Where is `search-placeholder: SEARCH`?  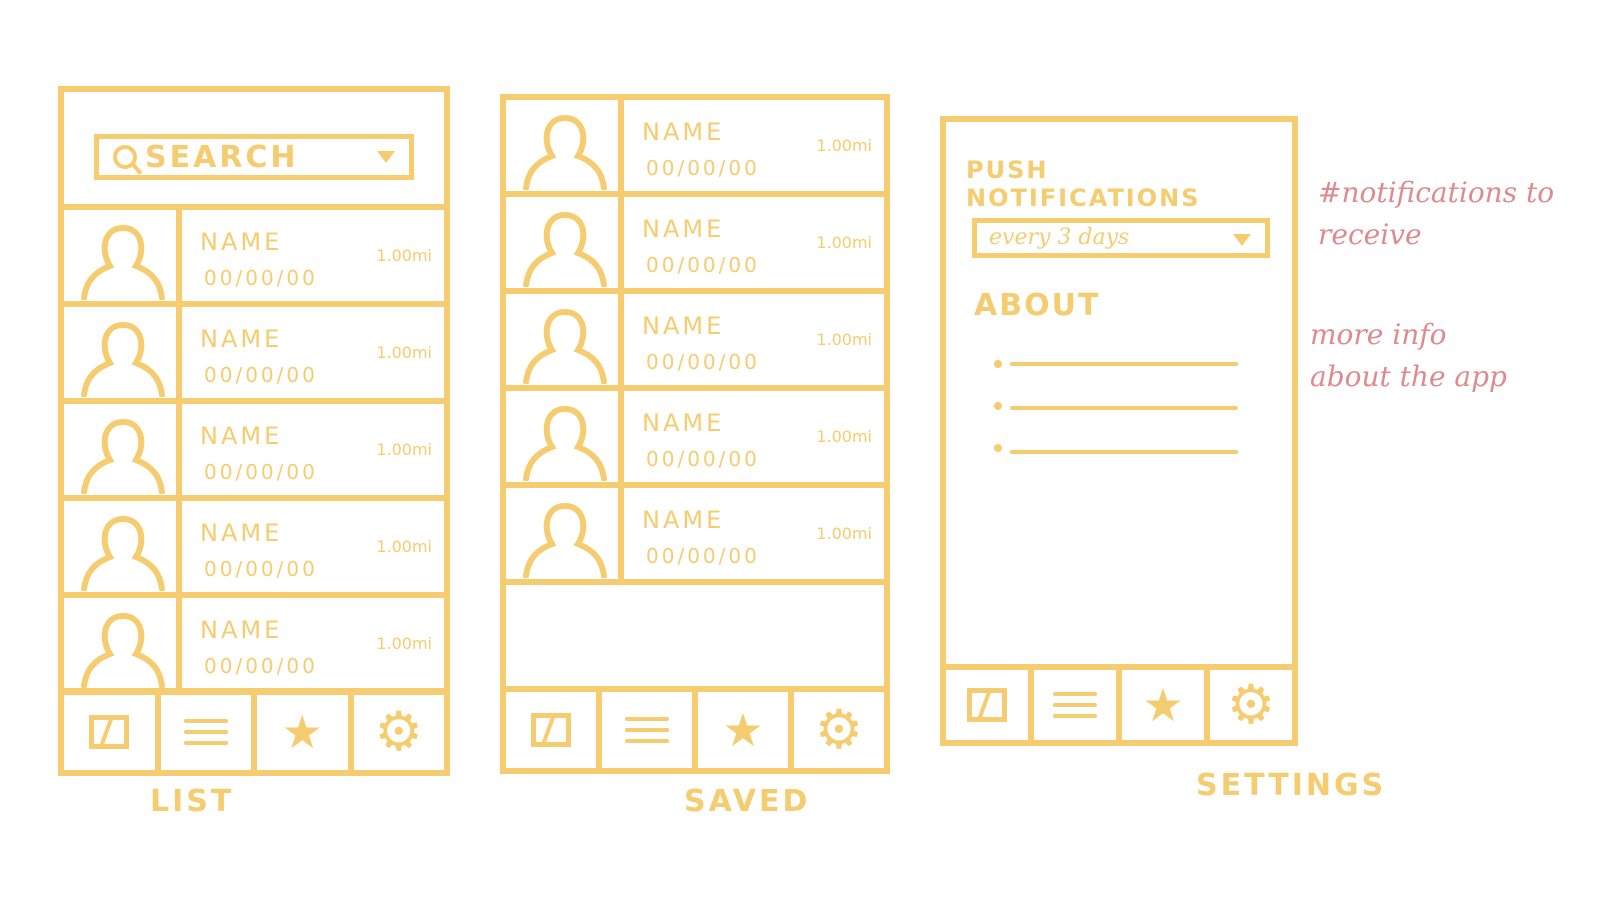 search-placeholder: SEARCH is located at coordinates (222, 157).